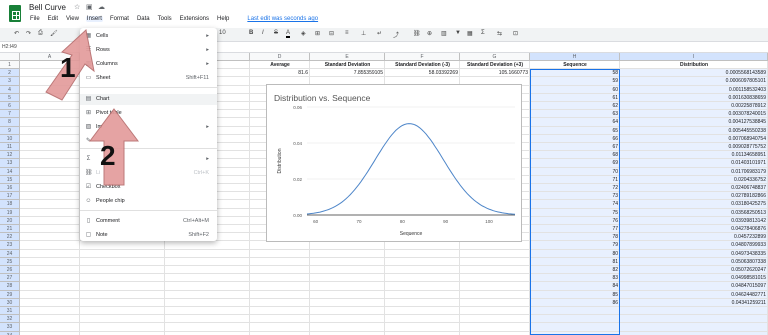 The height and width of the screenshot is (335, 768). Describe the element at coordinates (10, 237) in the screenshot. I see `row-header: 22` at that location.